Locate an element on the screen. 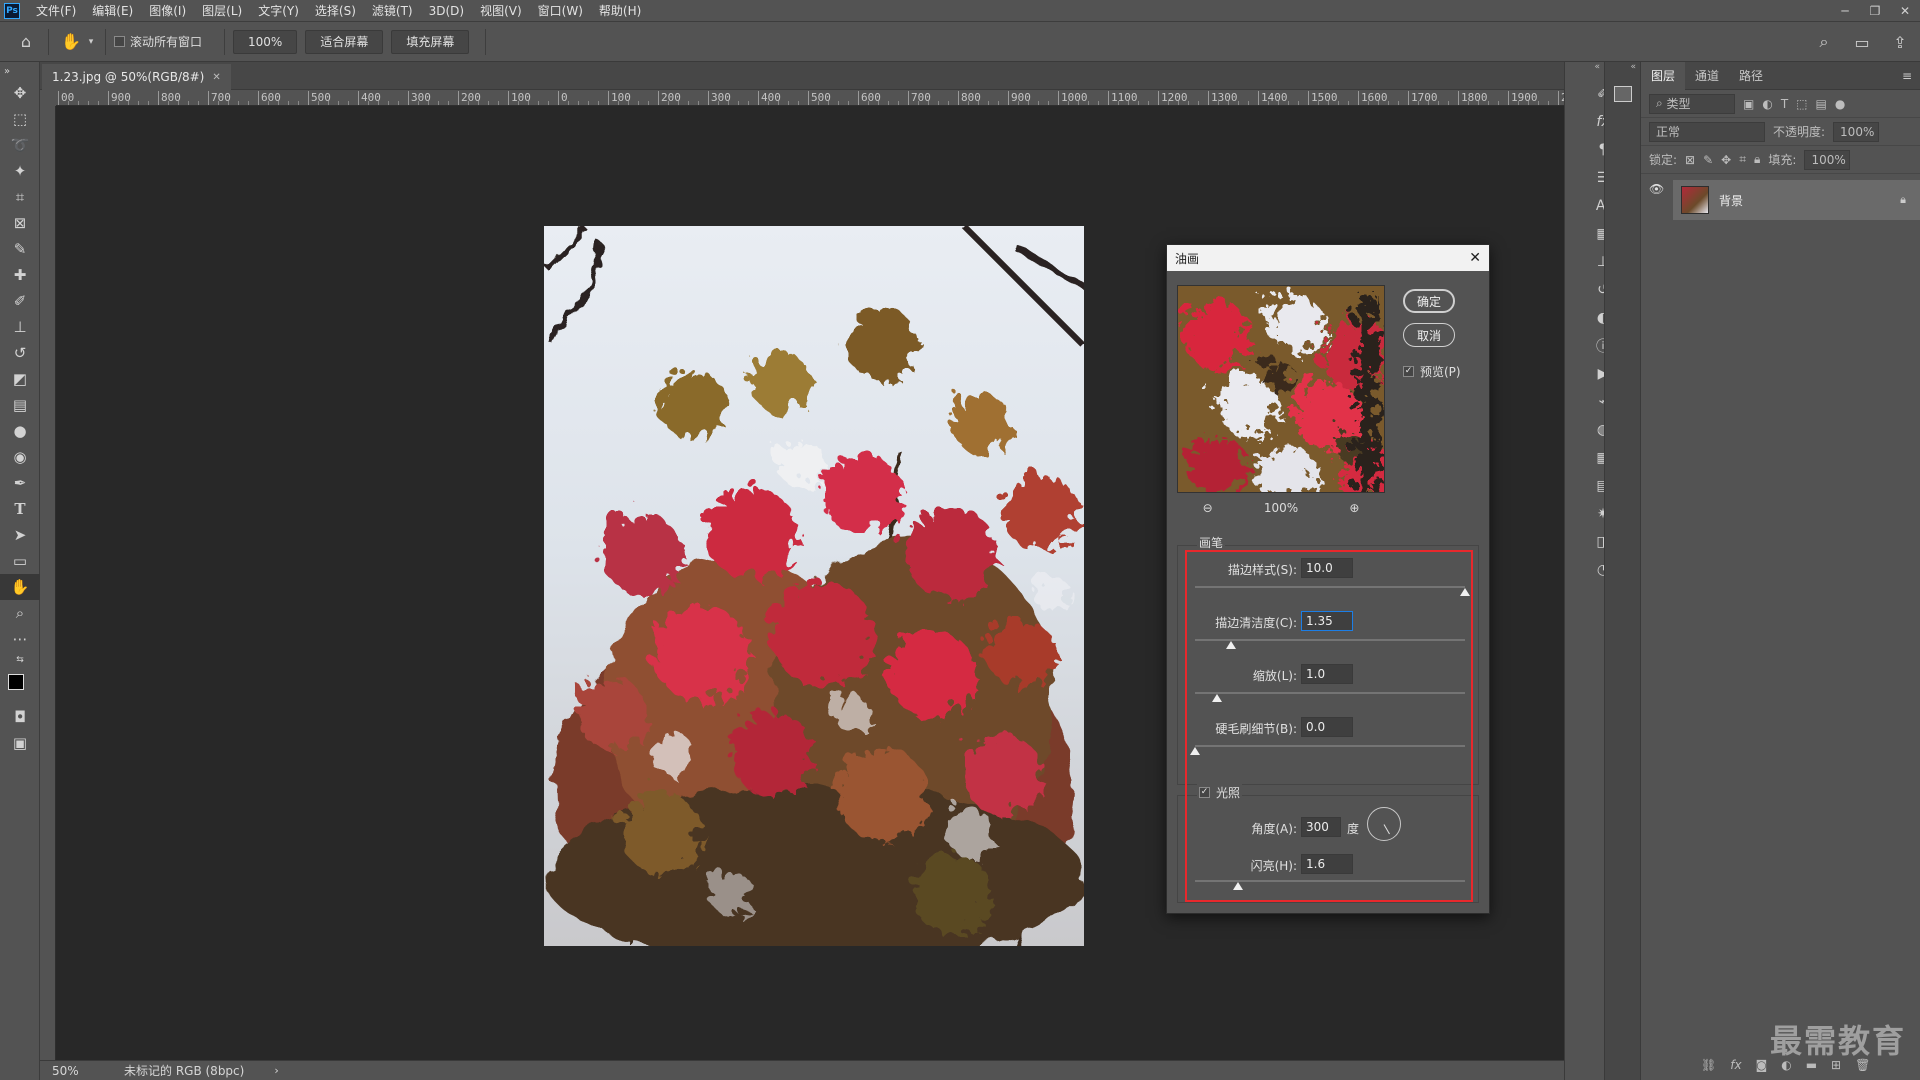  filter-type-icon: T is located at coordinates (1784, 104).